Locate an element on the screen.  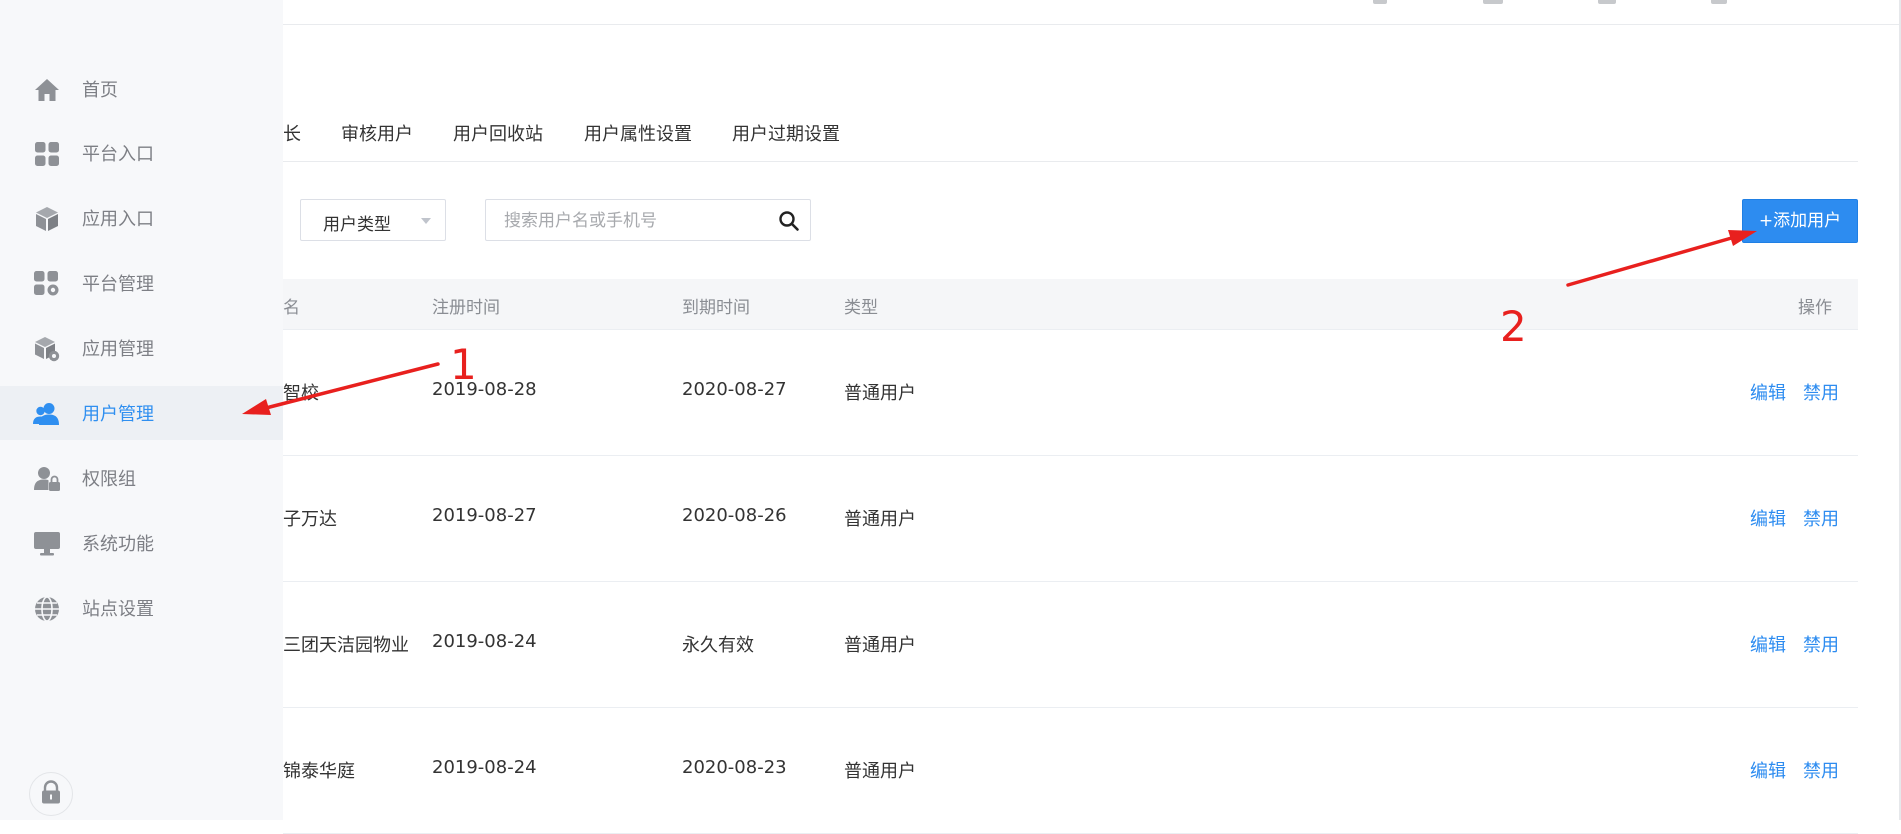
sidebar-item-system-functions: 系统功能 is located at coordinates (141, 543).